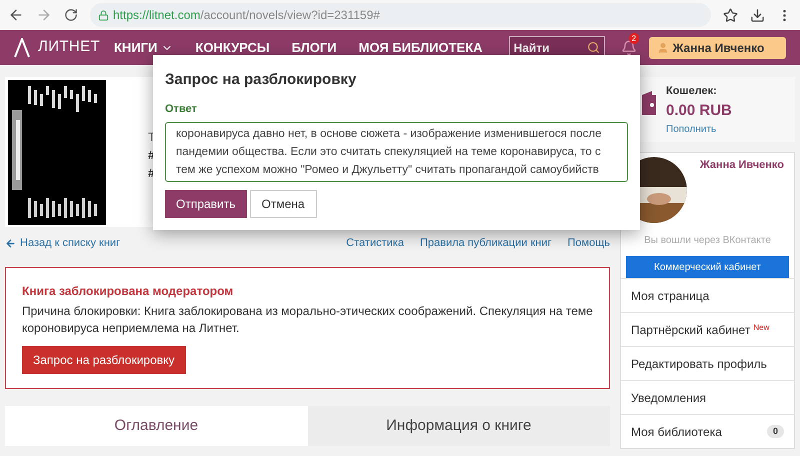 The width and height of the screenshot is (800, 456). What do you see at coordinates (707, 431) in the screenshot?
I see `profile-menu-item: Моя библиотека 0` at bounding box center [707, 431].